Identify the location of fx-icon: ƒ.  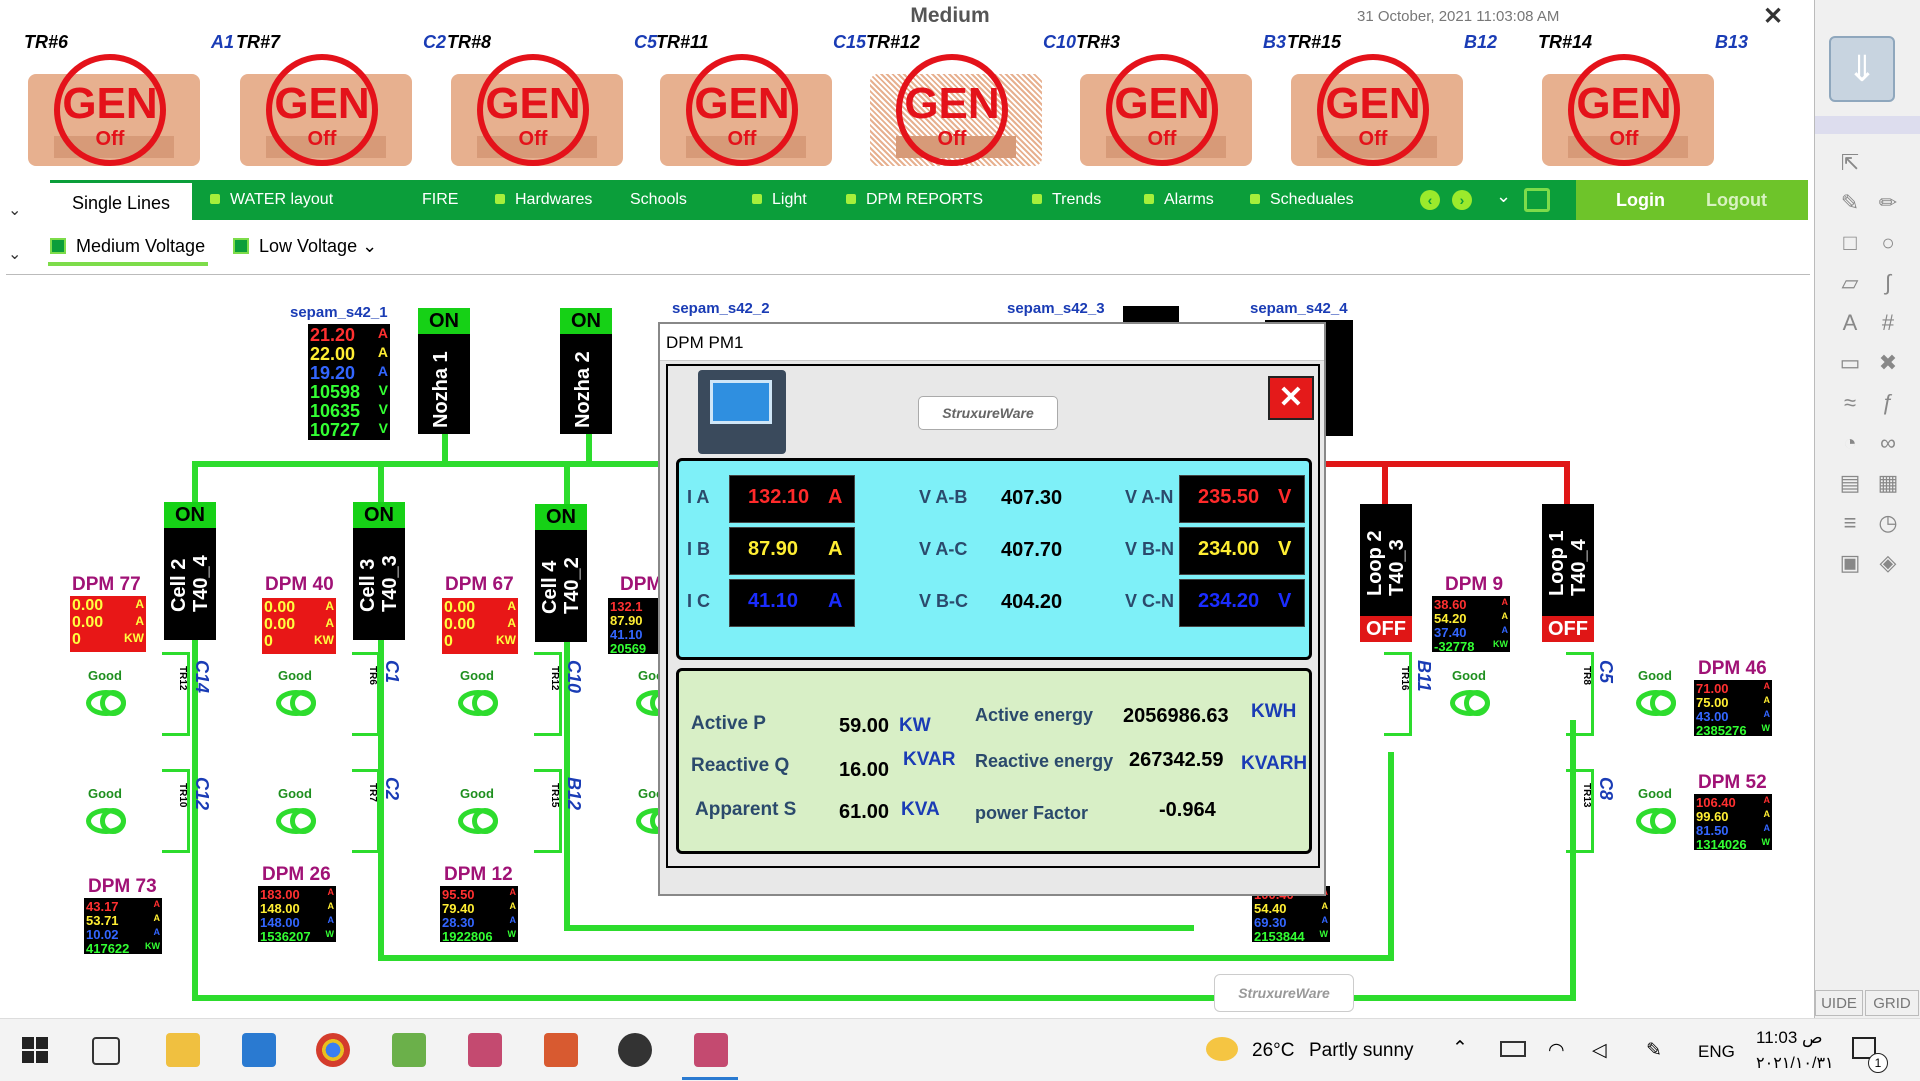
(1888, 403).